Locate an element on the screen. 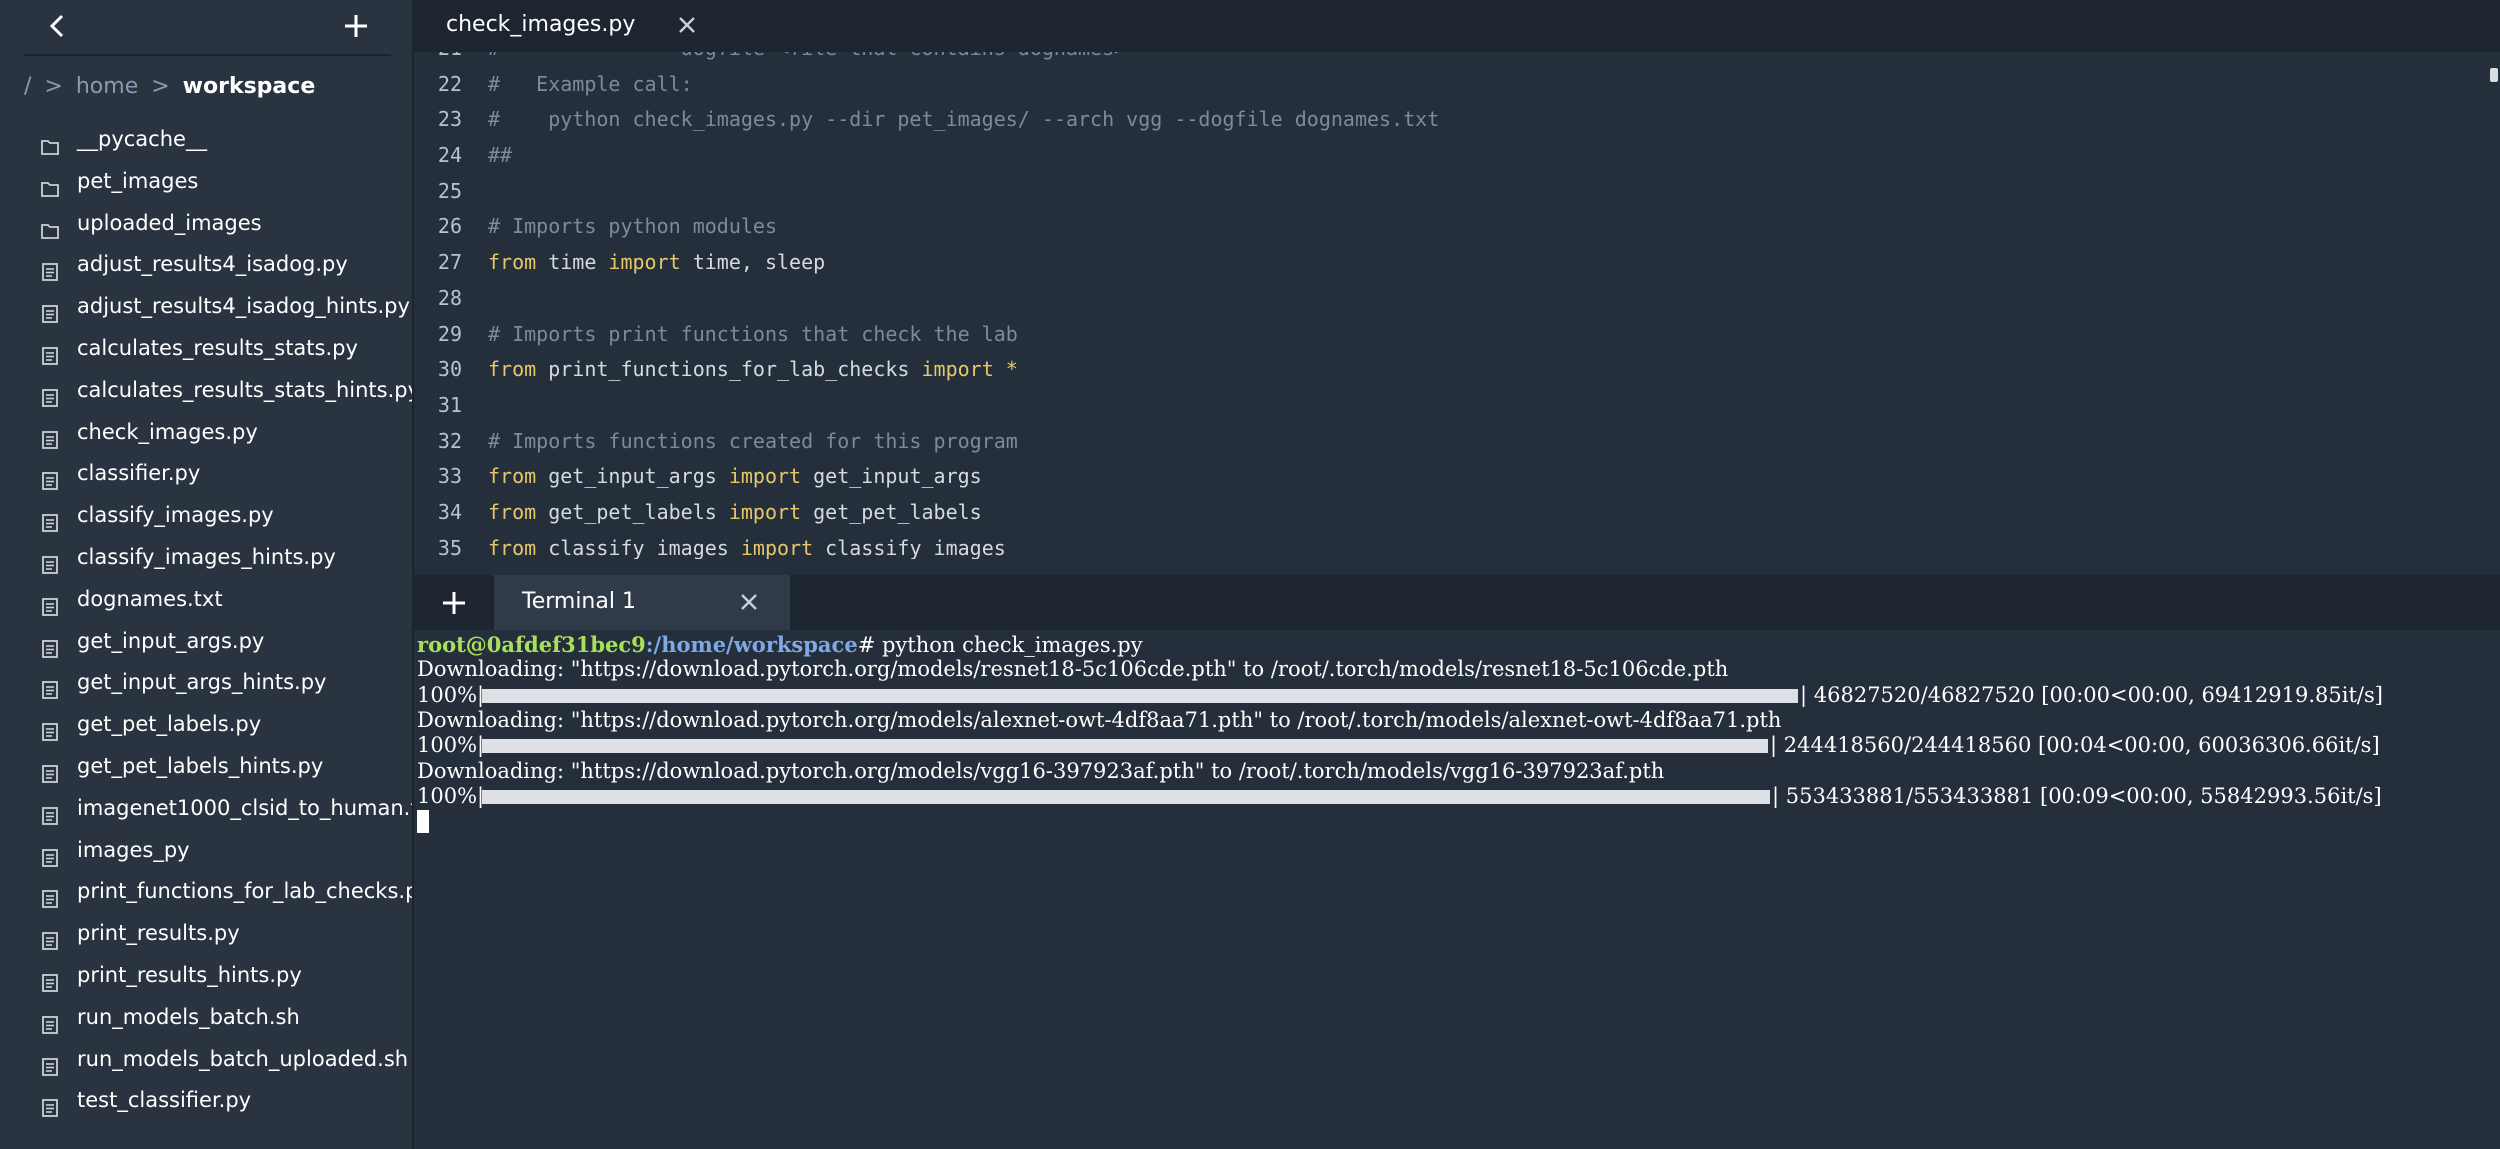 Image resolution: width=2500 pixels, height=1149 pixels. file-item: dognames.txt is located at coordinates (206, 600).